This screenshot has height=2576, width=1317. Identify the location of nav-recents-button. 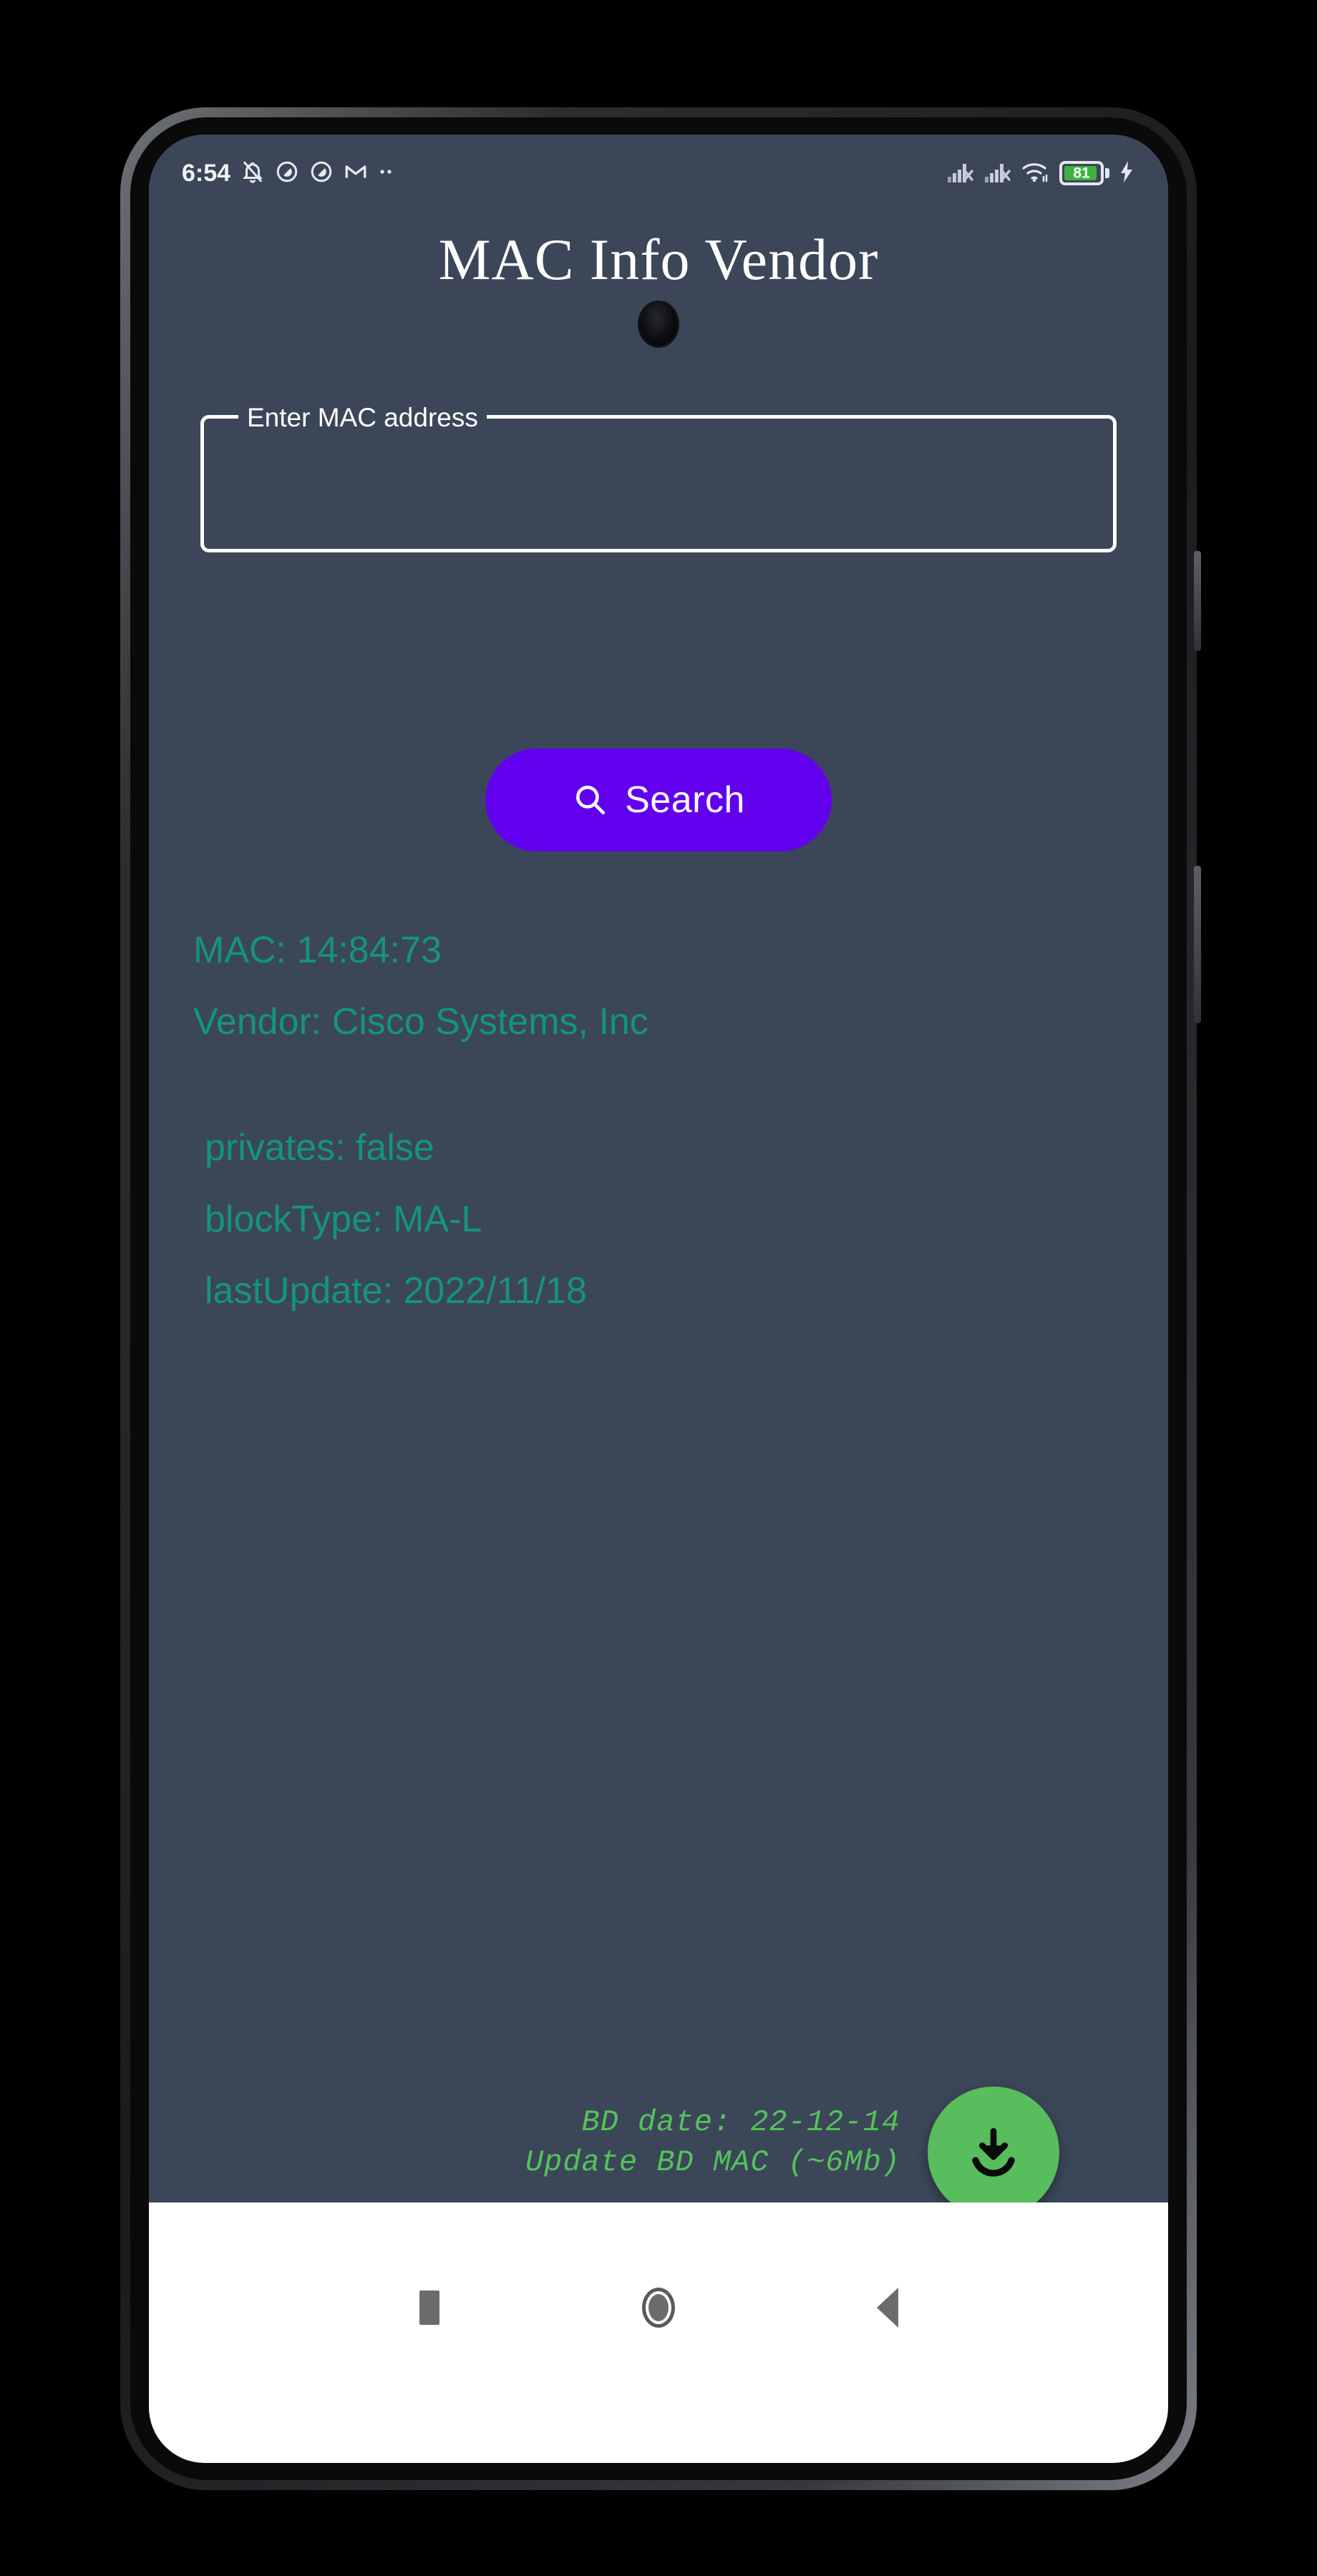
(429, 2307).